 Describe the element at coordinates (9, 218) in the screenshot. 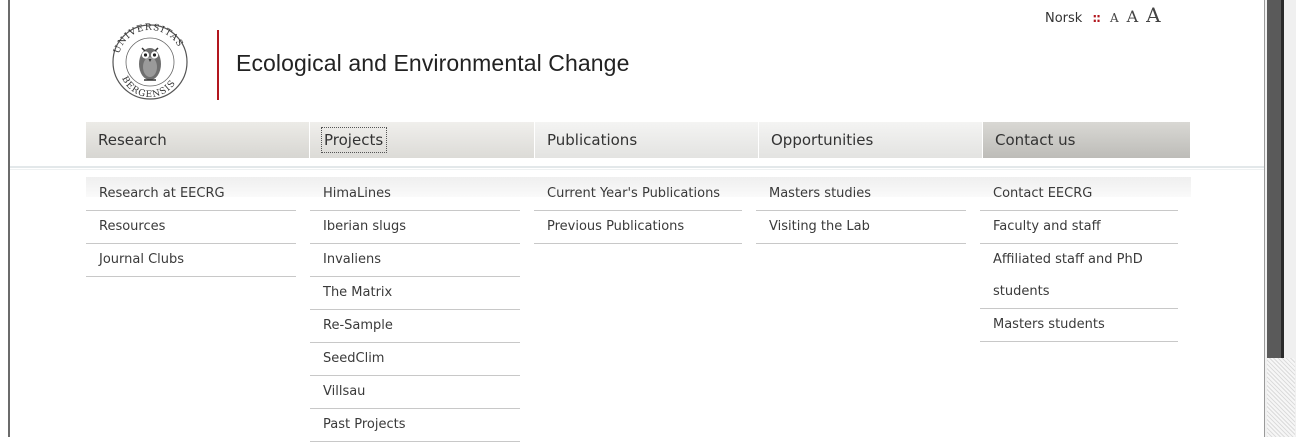

I see `window-frame-left` at that location.